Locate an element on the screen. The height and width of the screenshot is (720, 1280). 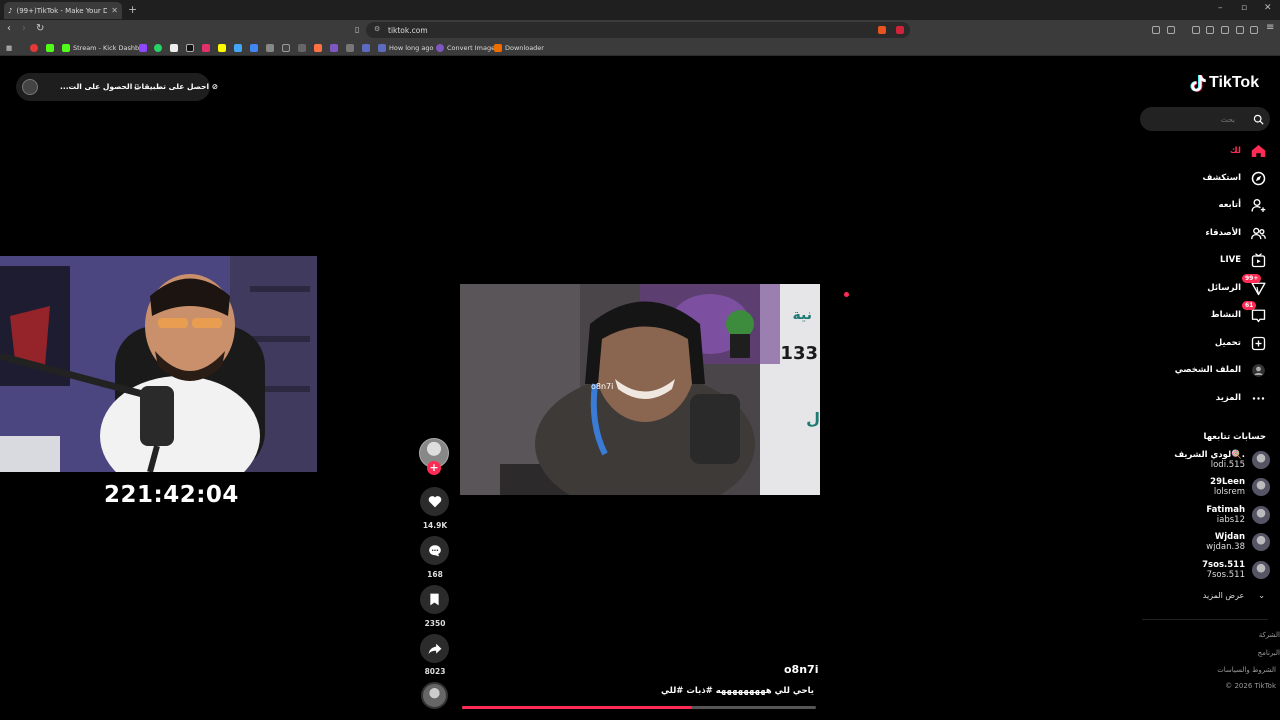
address-bar: ⚙ tiktok.com is located at coordinates (638, 30).